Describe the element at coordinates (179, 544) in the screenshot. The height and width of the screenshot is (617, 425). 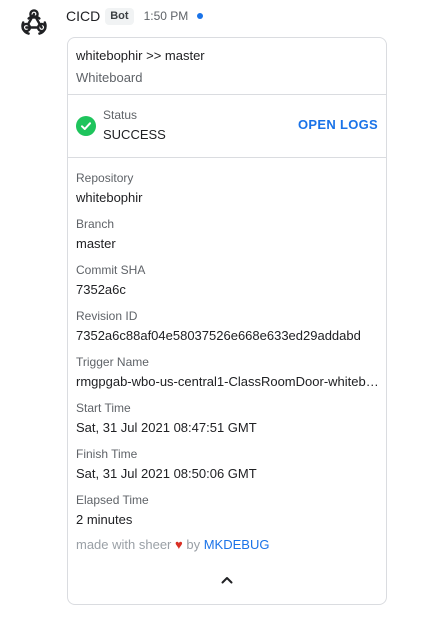
I see `heart-icon: ♥` at that location.